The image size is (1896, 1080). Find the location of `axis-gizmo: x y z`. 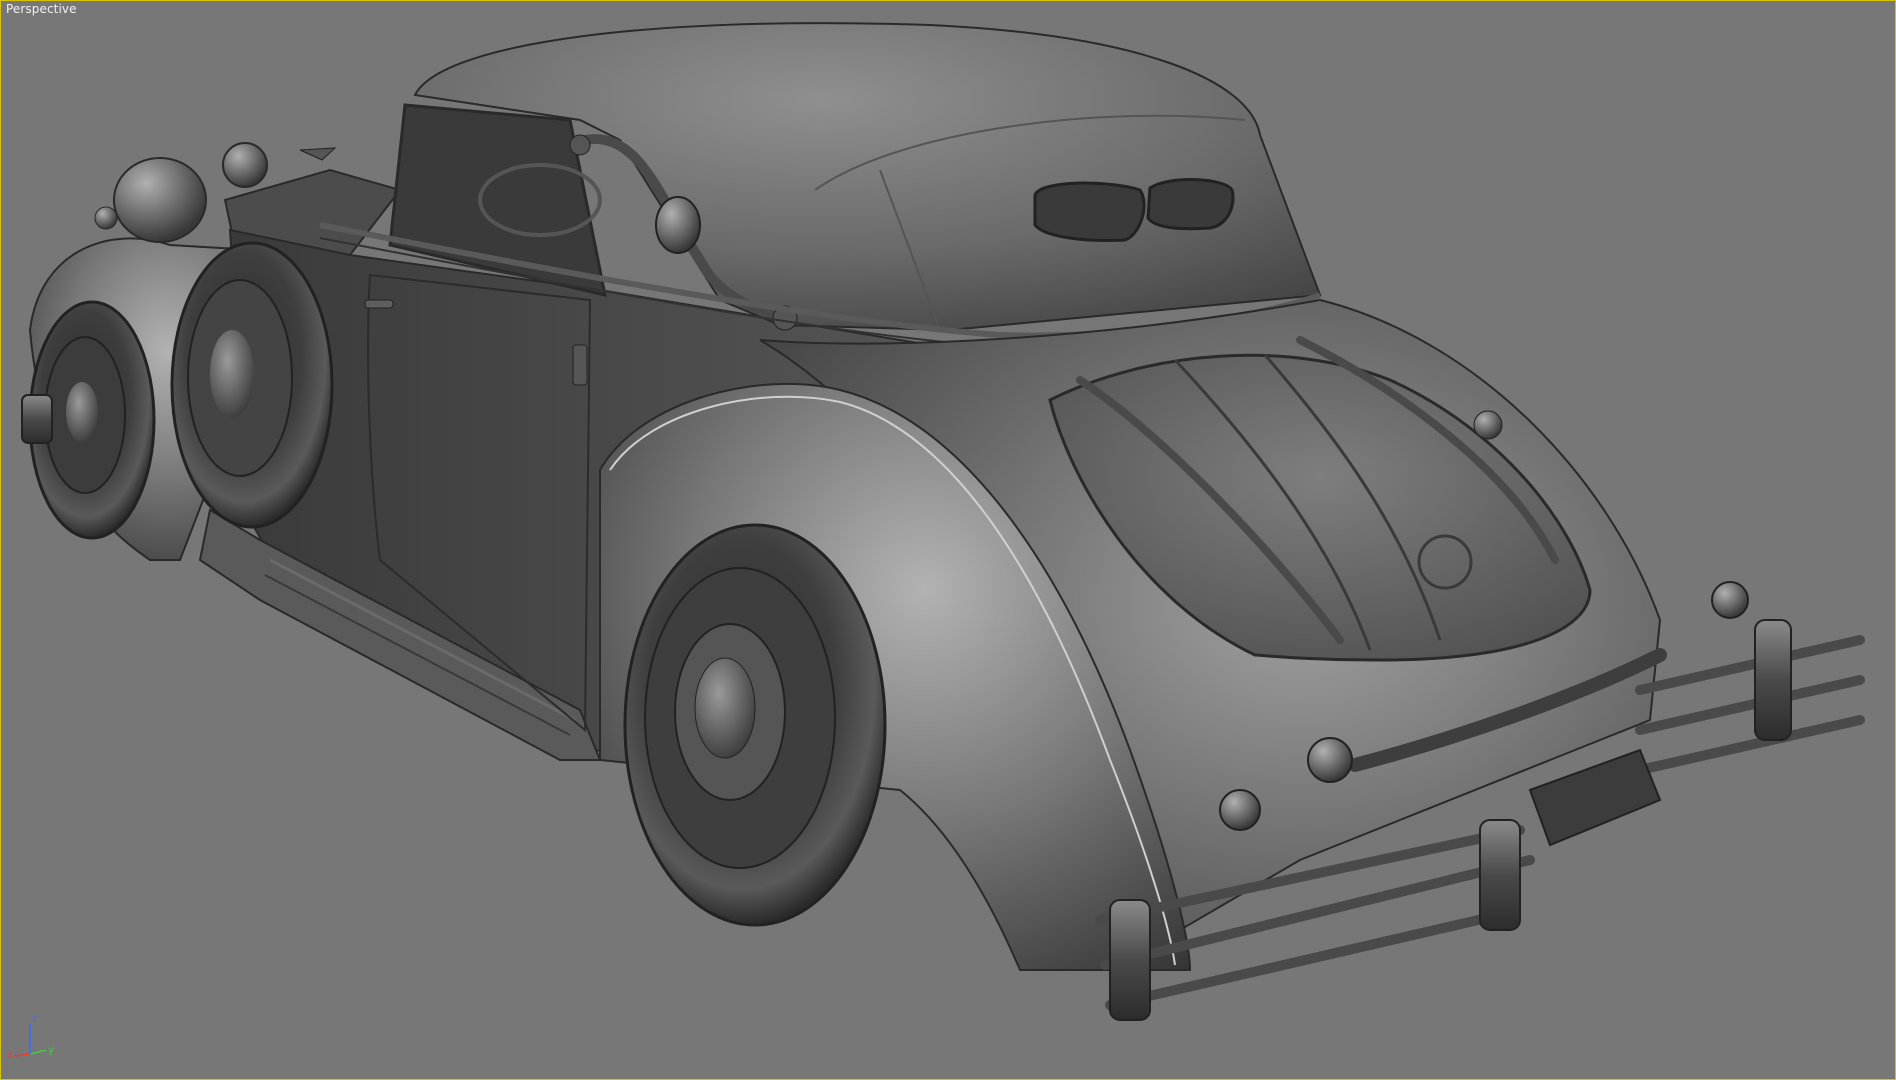

axis-gizmo: x y z is located at coordinates (30, 1037).